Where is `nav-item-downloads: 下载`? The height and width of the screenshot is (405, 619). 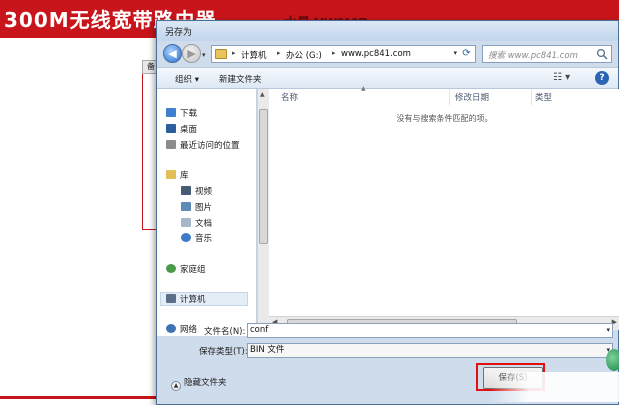 nav-item-downloads: 下载 is located at coordinates (181, 114).